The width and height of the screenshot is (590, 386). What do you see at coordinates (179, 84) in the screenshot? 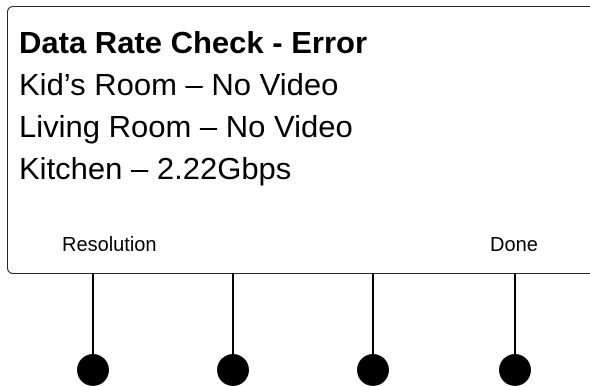
I see `room-status-kids-room: Kid’s Room – No Video` at bounding box center [179, 84].